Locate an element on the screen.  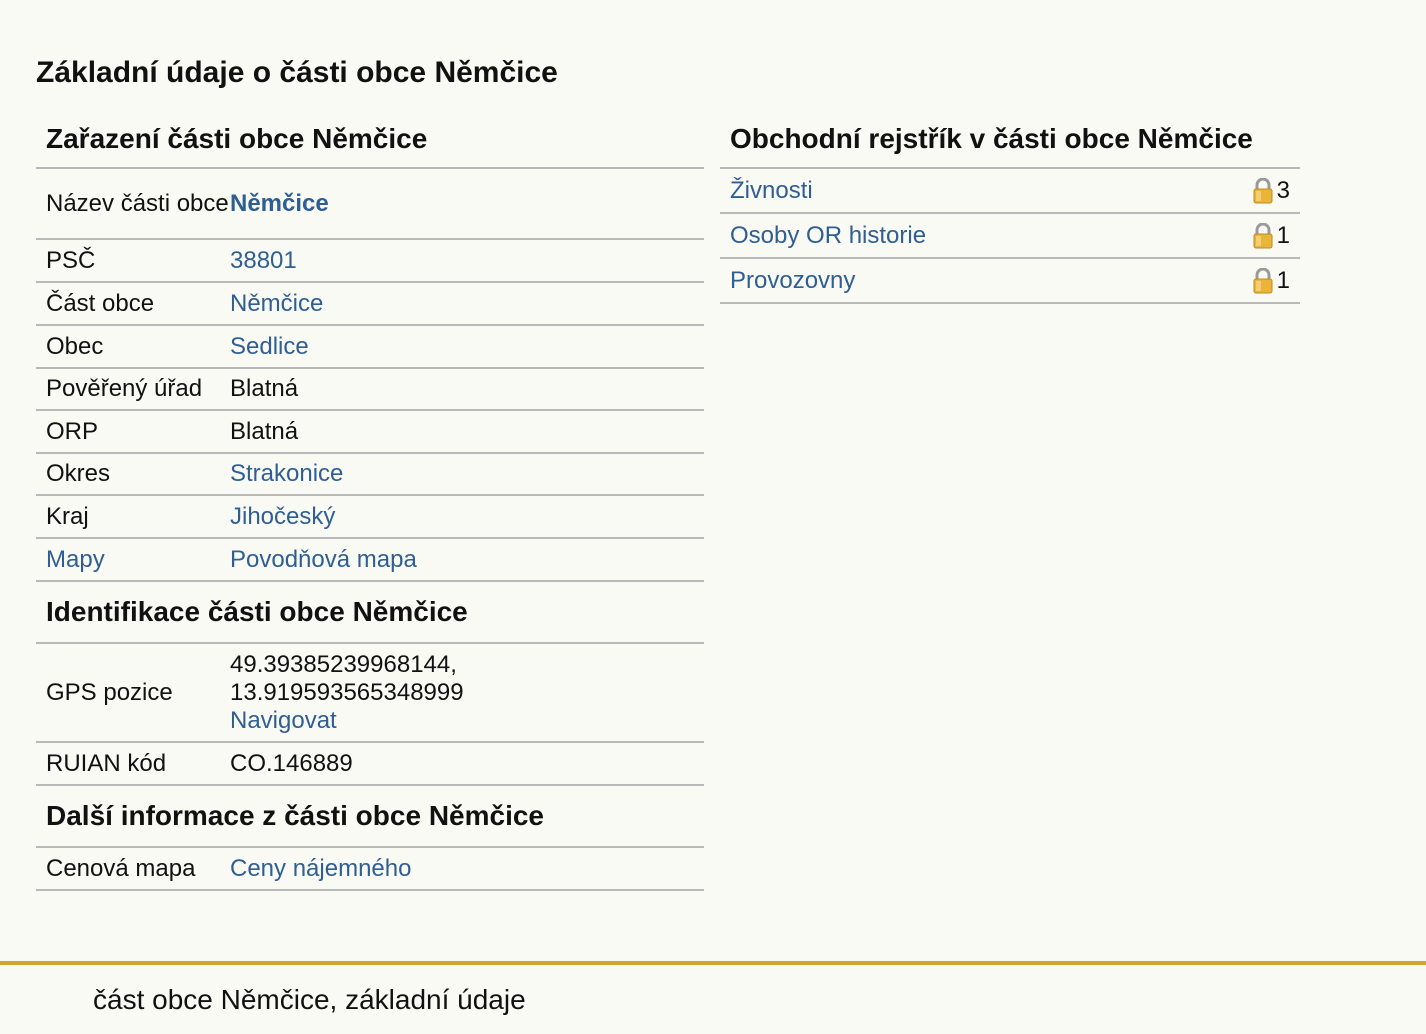
table-row: ORP Blatná is located at coordinates (370, 432).